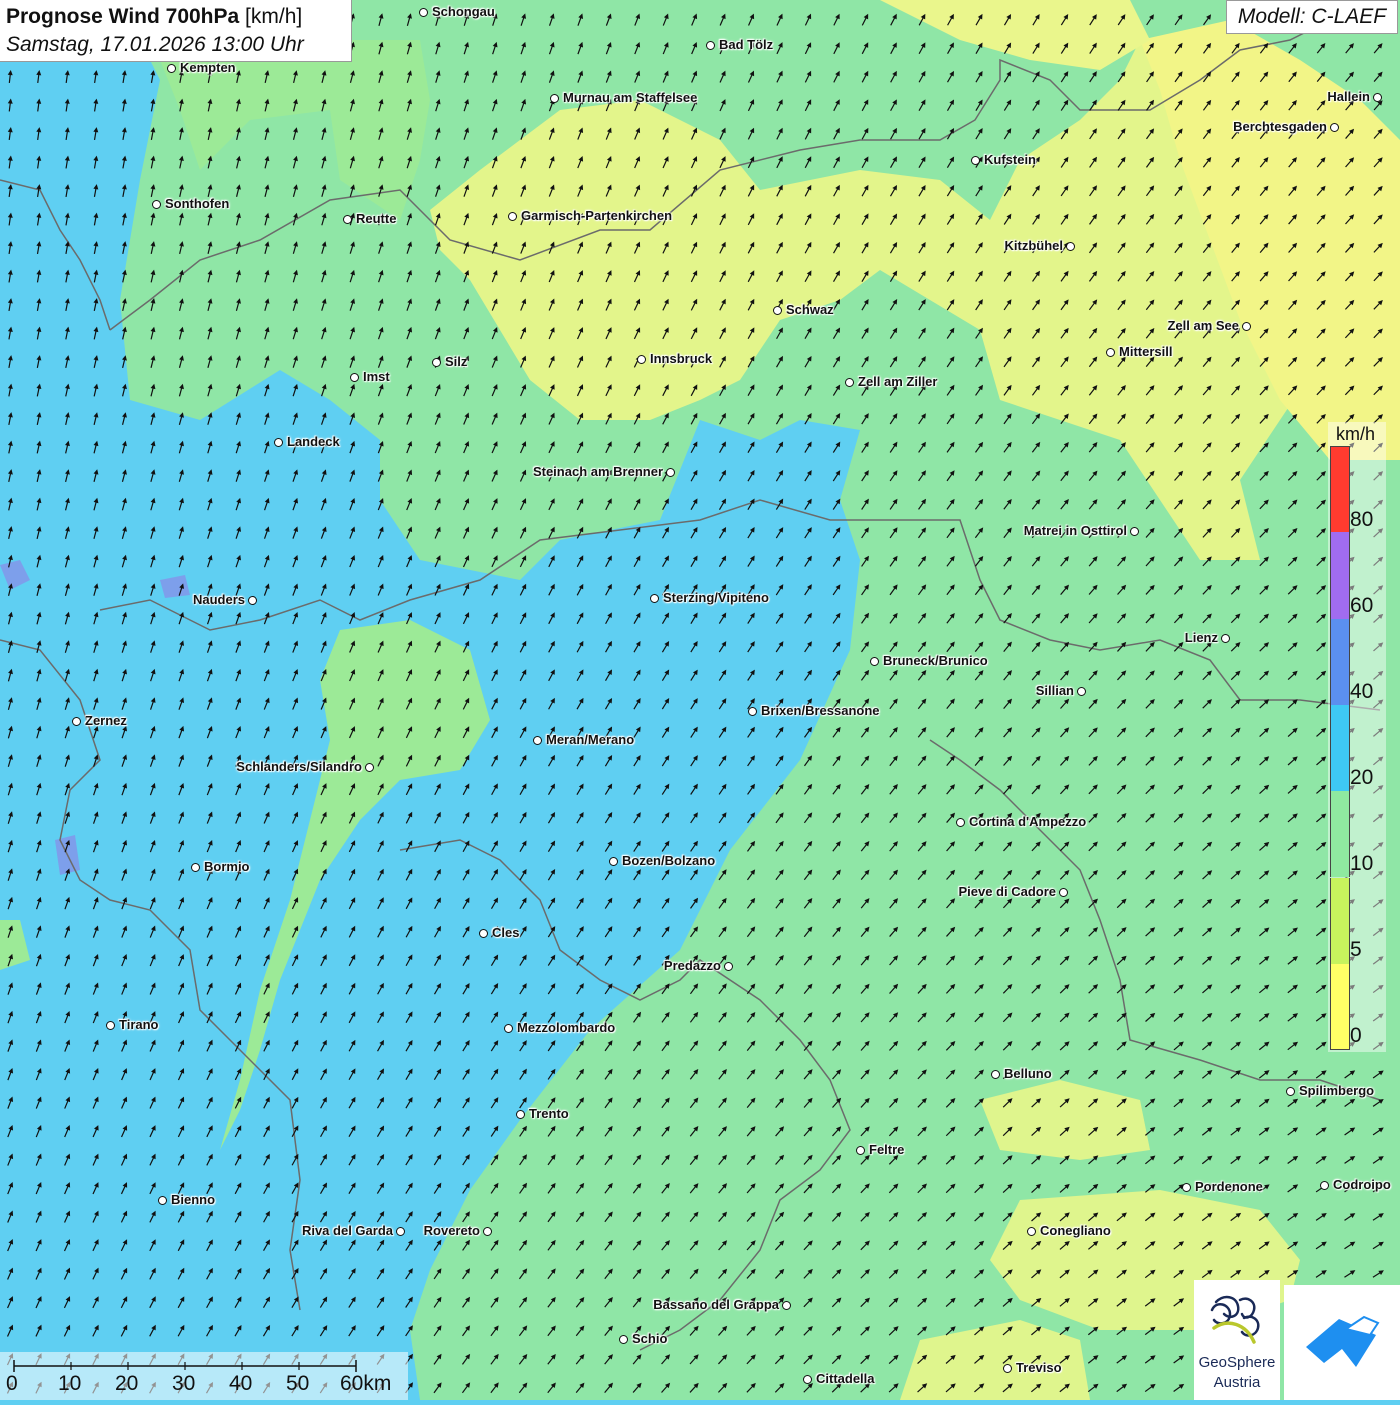 The width and height of the screenshot is (1400, 1405). Describe the element at coordinates (366, 1383) in the screenshot. I see `scale-label-60: 60km` at that location.